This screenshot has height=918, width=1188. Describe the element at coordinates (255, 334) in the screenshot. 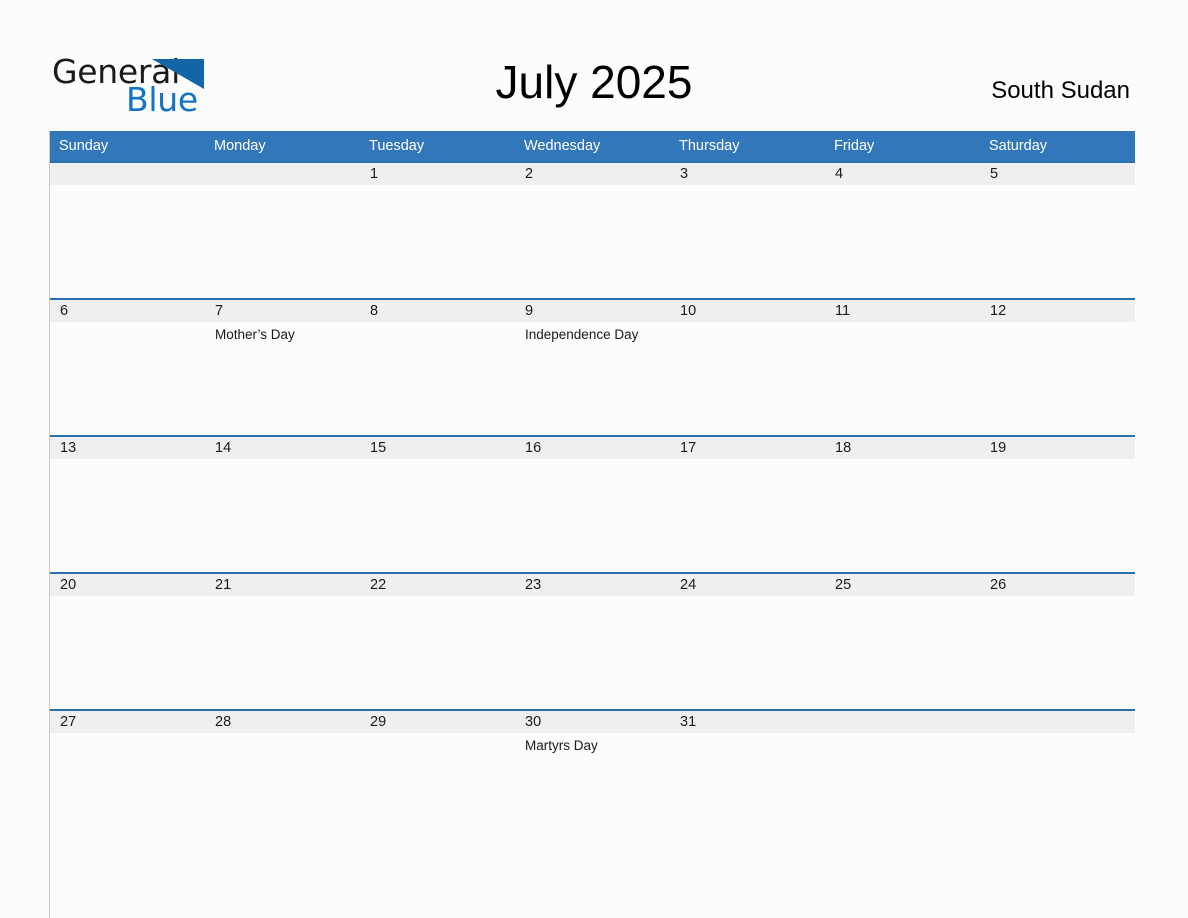

I see `day-event: Mother’s Day` at that location.